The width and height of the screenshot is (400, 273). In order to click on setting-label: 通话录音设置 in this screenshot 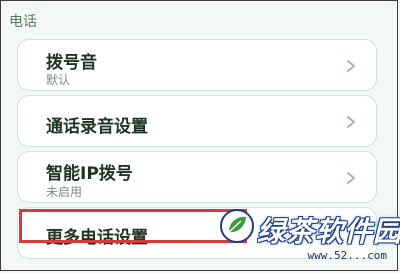, I will do `click(97, 127)`.